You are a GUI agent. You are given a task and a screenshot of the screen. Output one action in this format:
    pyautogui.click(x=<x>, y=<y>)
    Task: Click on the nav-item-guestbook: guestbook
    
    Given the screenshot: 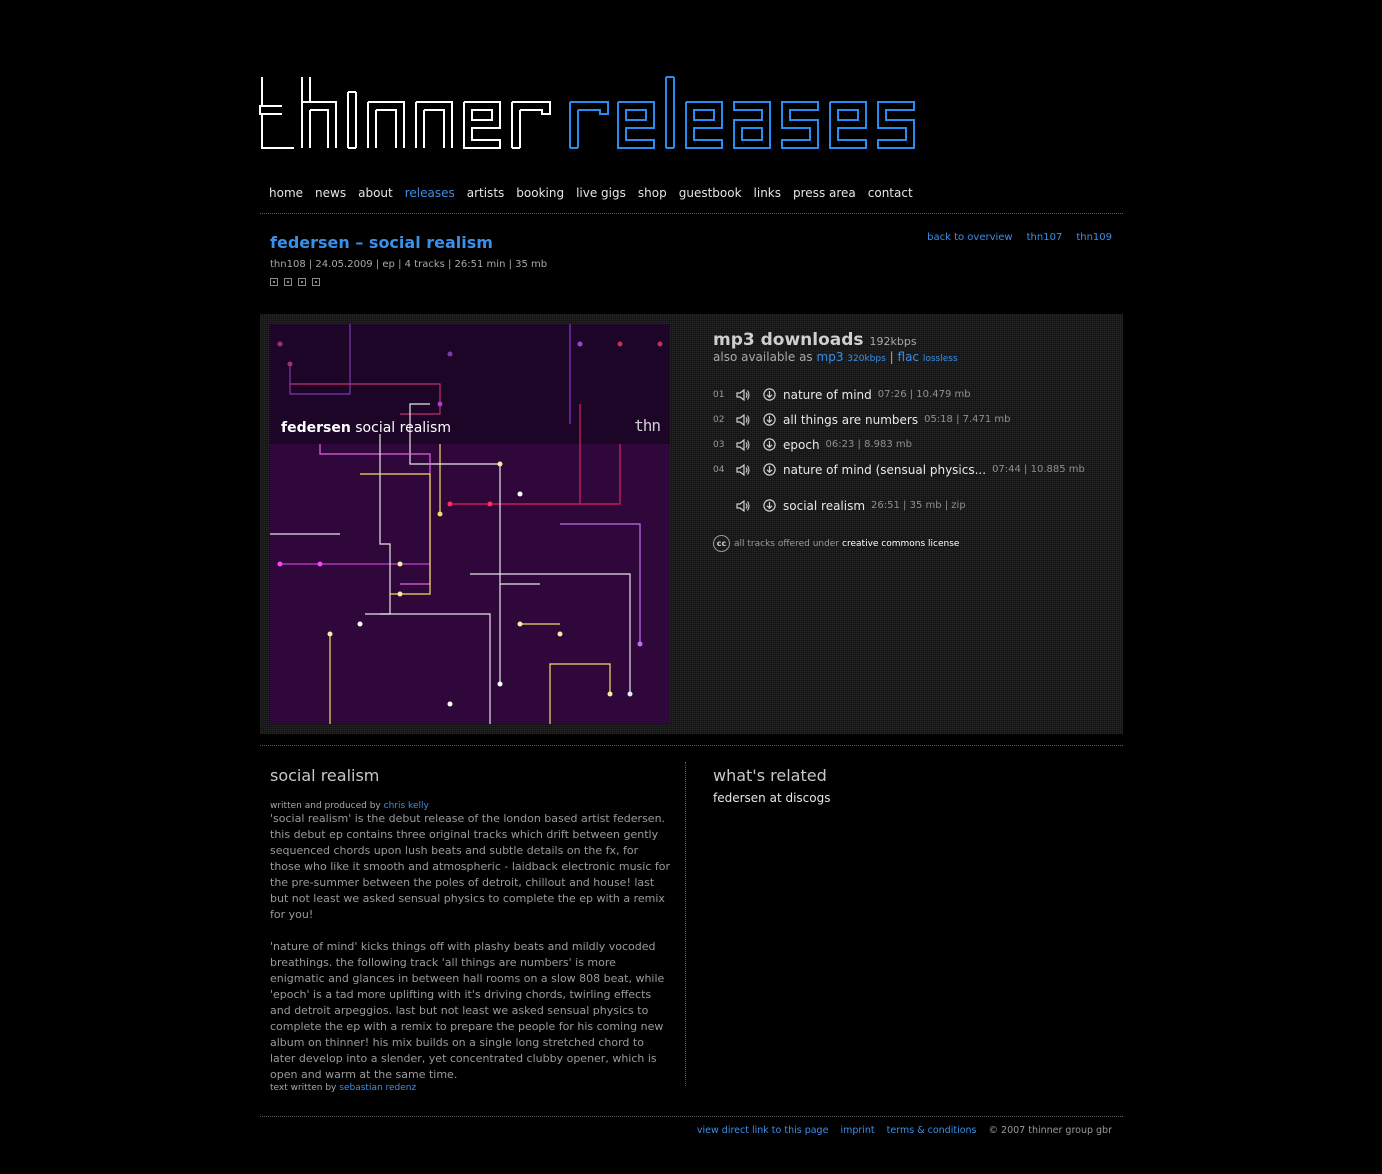 What is the action you would take?
    pyautogui.click(x=710, y=193)
    